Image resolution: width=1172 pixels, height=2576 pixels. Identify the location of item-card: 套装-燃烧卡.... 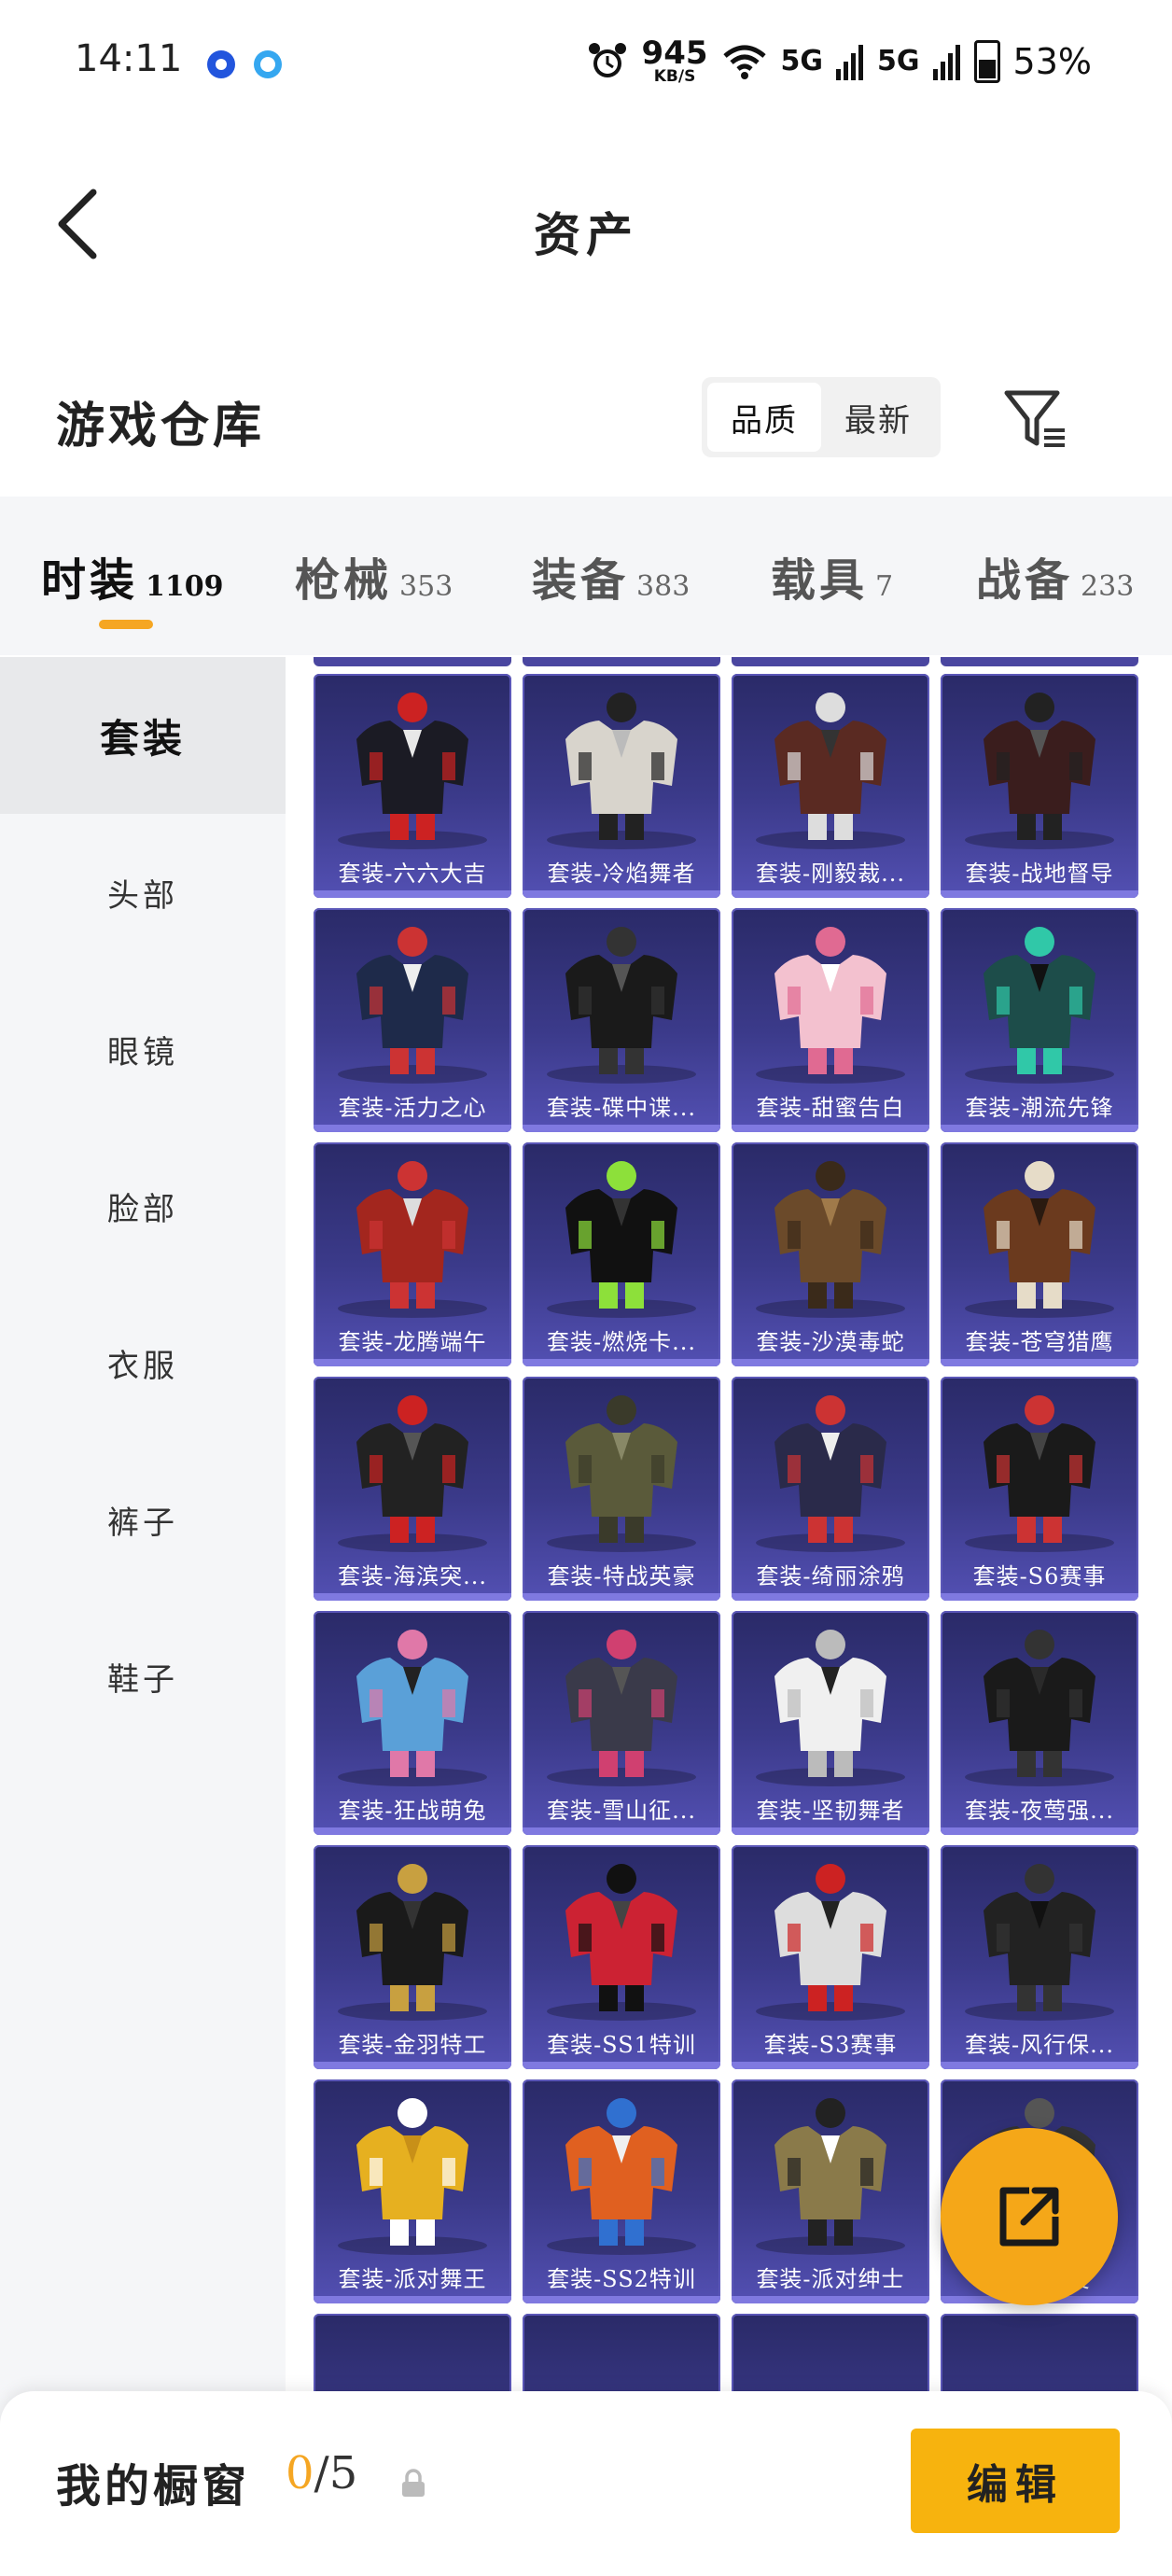
(621, 1254).